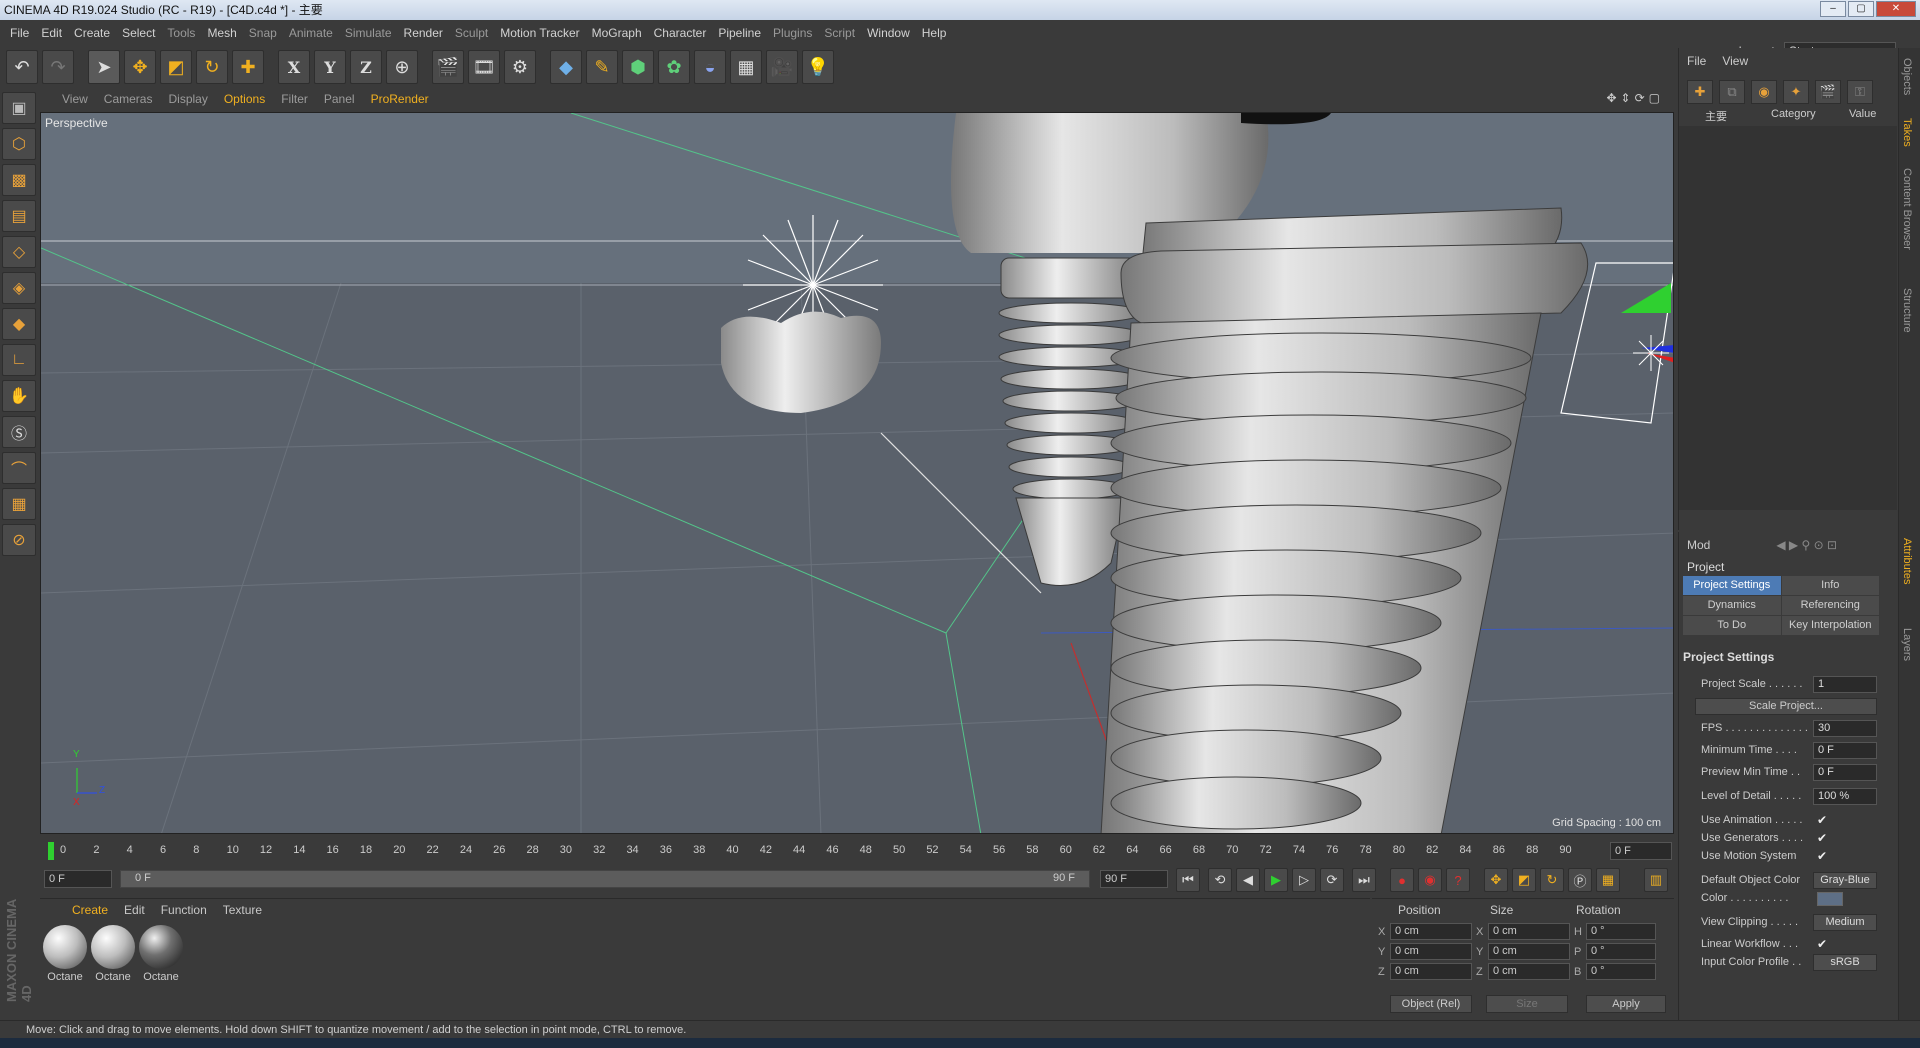 The width and height of the screenshot is (1920, 1048). Describe the element at coordinates (1860, 92) in the screenshot. I see `take-lock-icon: ⚿` at that location.